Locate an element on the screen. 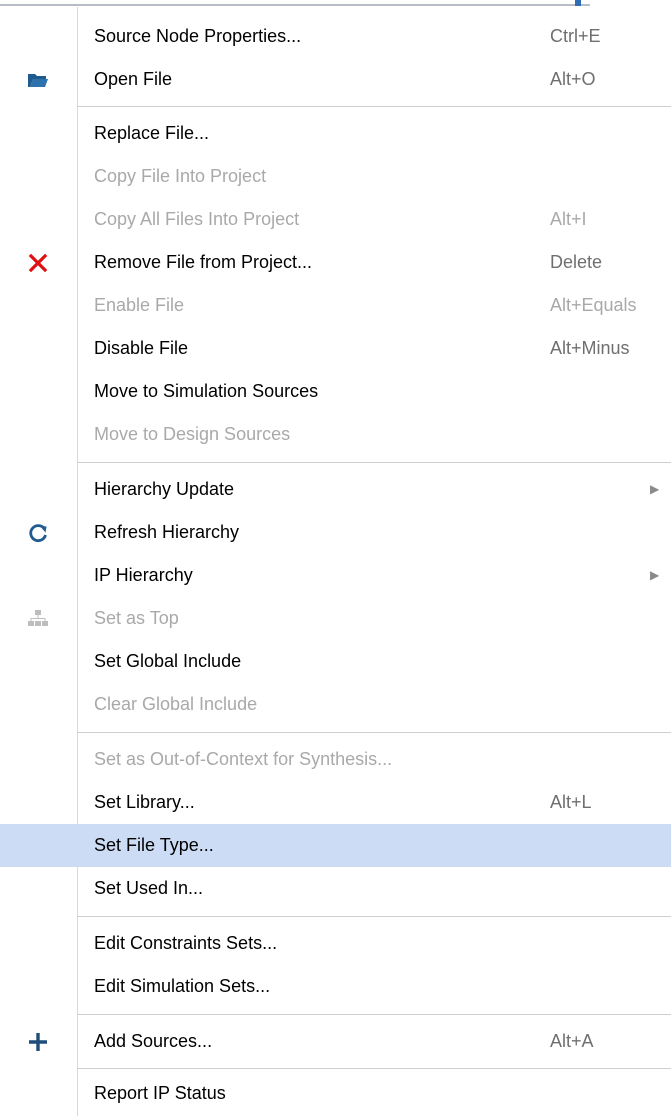  menu-item-hierarchy-update: Hierarchy Update ▶ is located at coordinates (335, 489).